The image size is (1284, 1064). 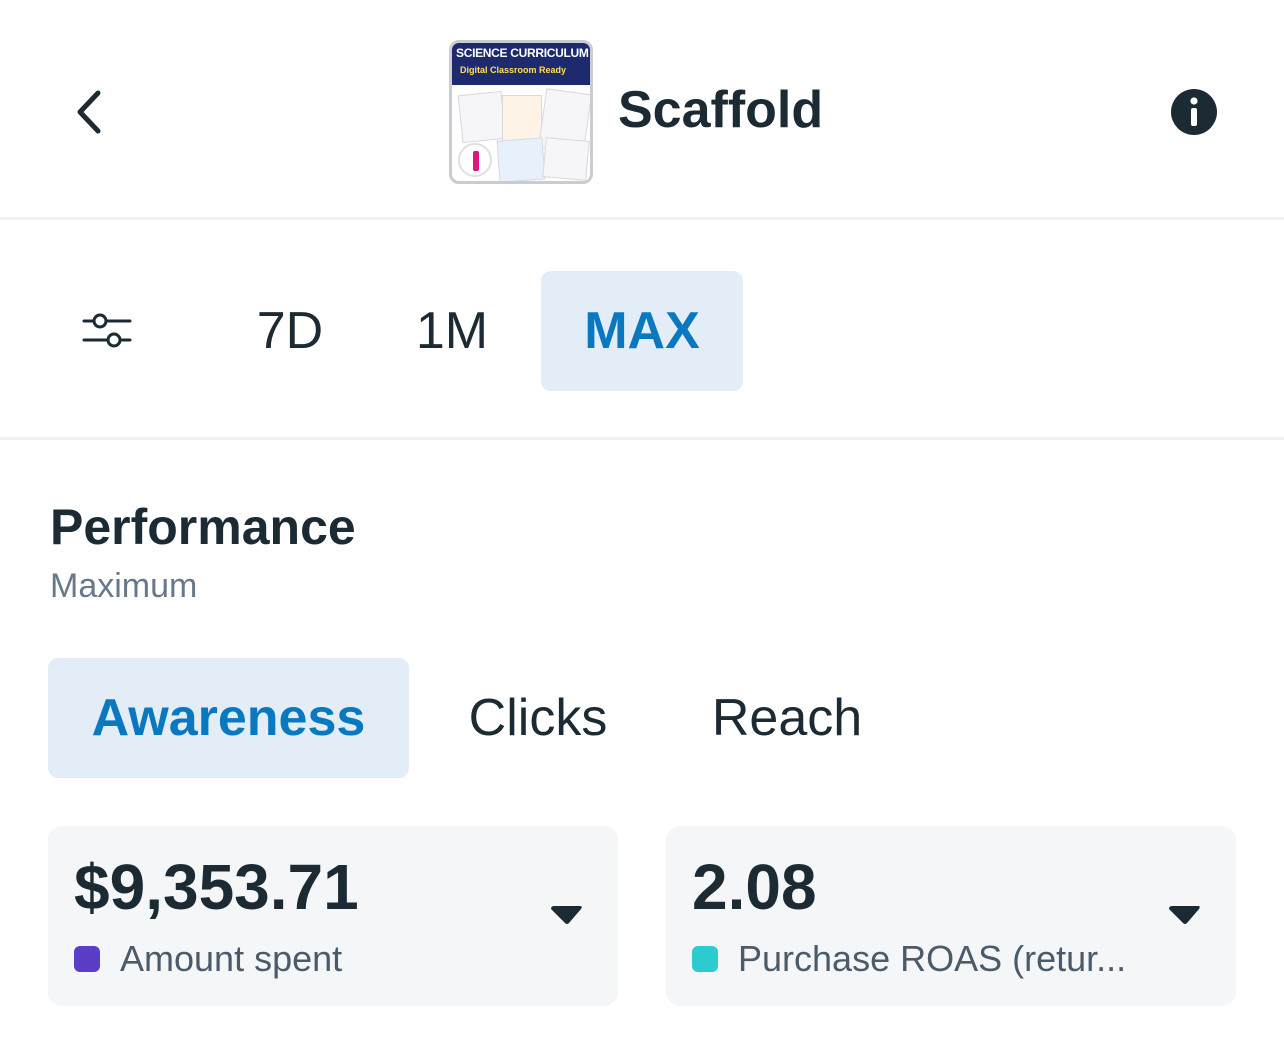 What do you see at coordinates (787, 718) in the screenshot?
I see `metric-tab-reach: Reach` at bounding box center [787, 718].